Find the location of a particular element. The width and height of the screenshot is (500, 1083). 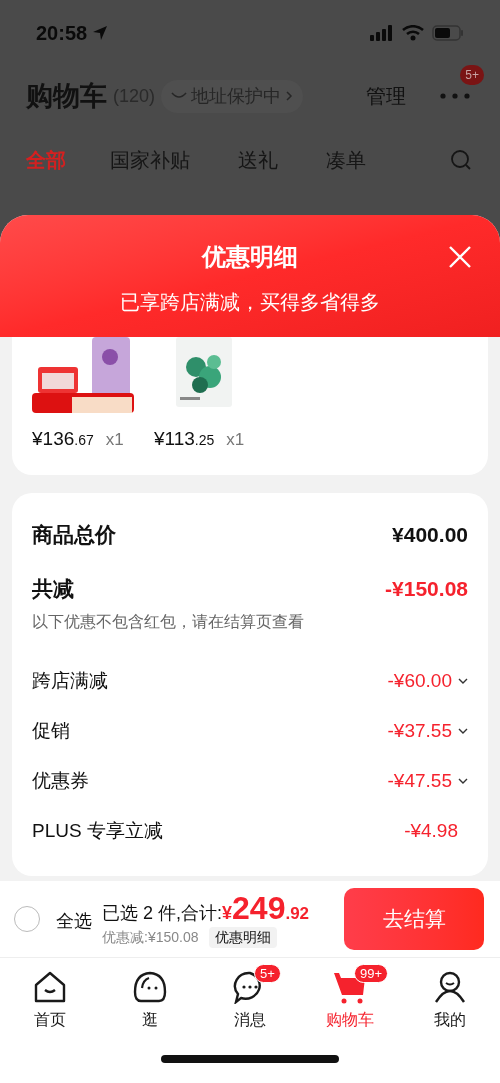

face-icon is located at coordinates (150, 987).